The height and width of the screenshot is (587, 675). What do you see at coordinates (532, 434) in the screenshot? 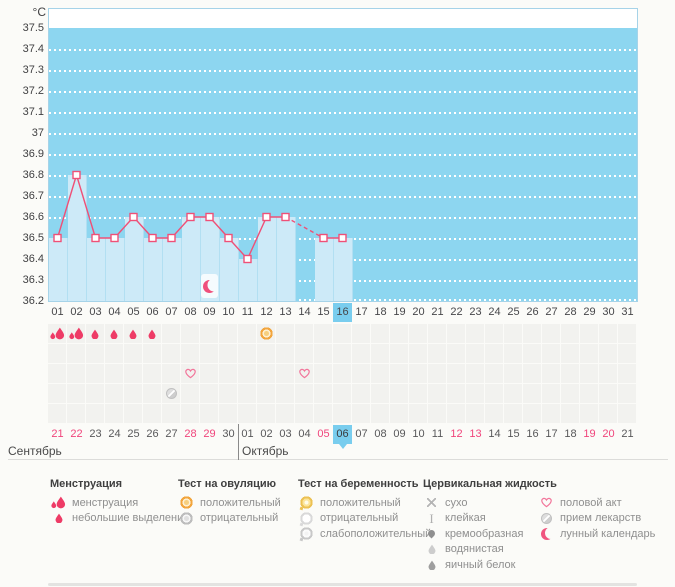
I see `calendar-day-label: 16` at bounding box center [532, 434].